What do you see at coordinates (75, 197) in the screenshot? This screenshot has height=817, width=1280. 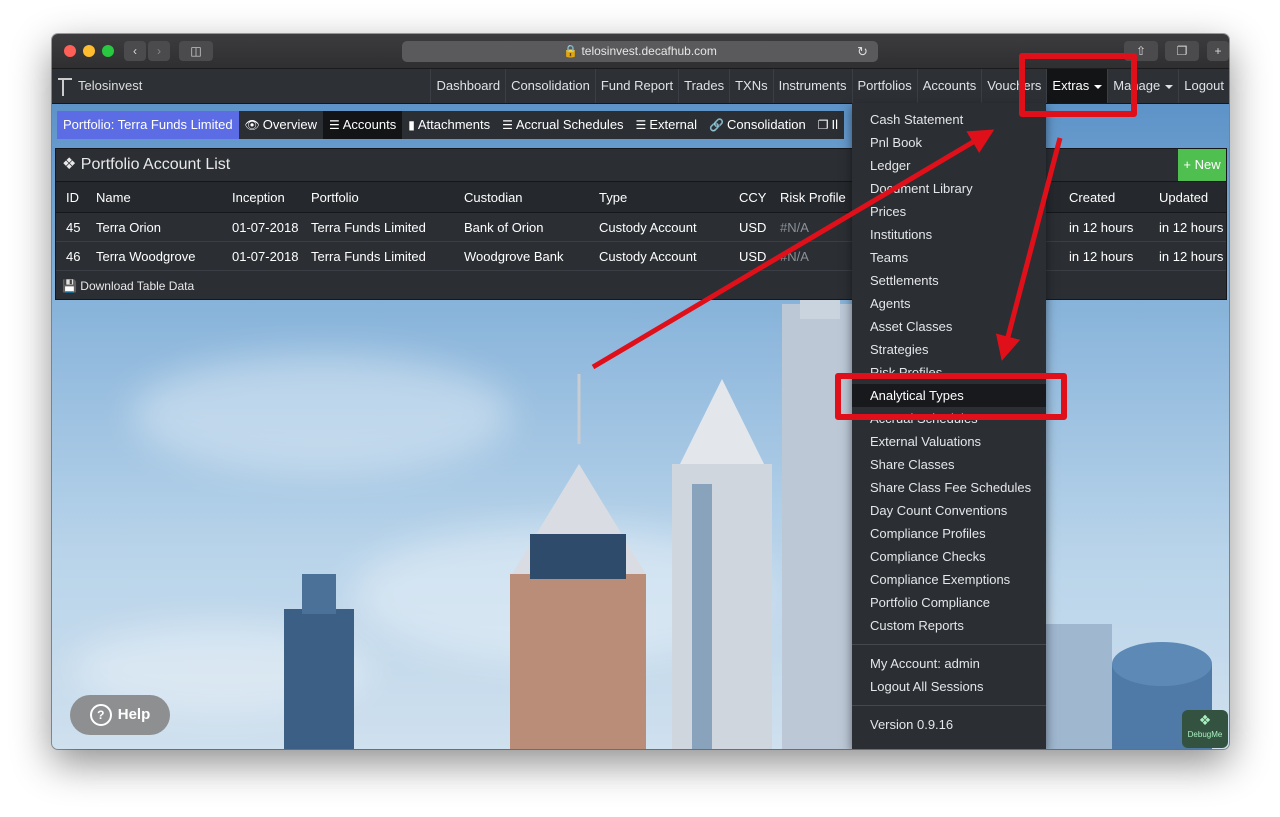 I see `col-id: ID` at bounding box center [75, 197].